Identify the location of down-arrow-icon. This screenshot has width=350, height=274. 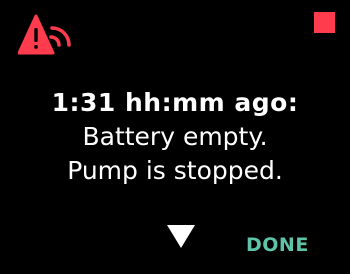
(181, 236).